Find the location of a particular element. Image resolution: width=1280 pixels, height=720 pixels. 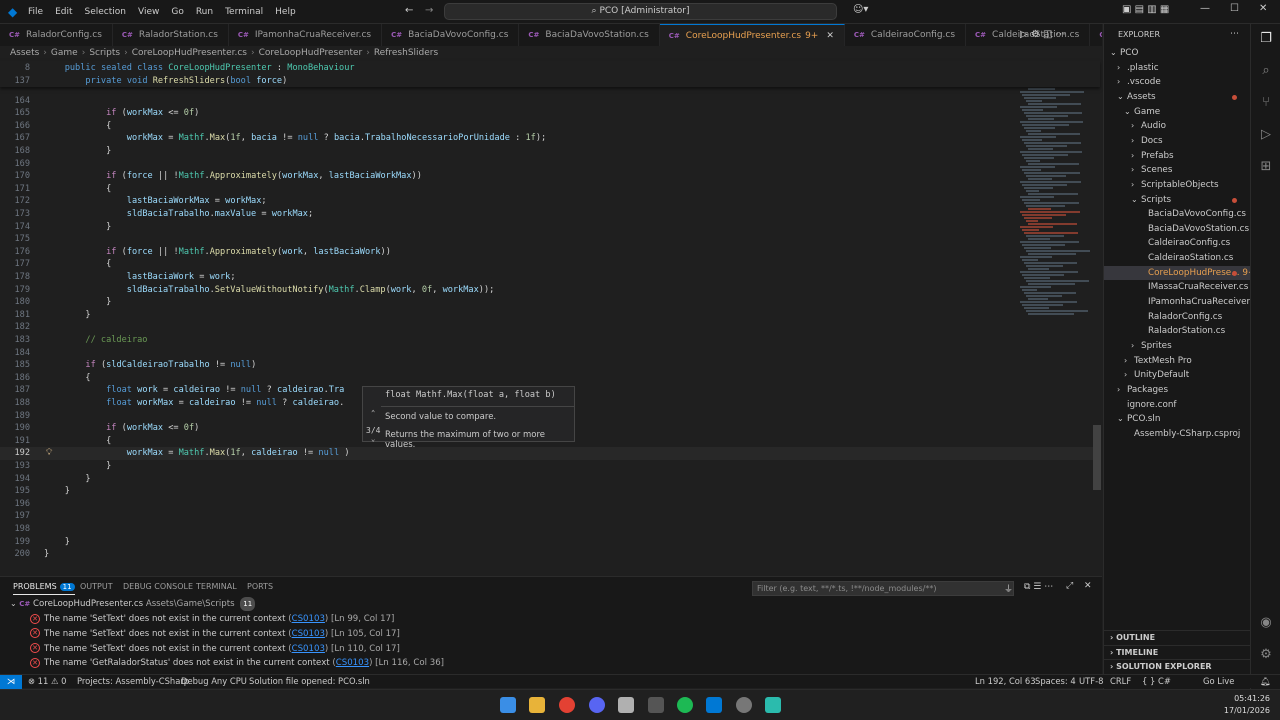

menu-item-edit: Edit is located at coordinates (63, 12).